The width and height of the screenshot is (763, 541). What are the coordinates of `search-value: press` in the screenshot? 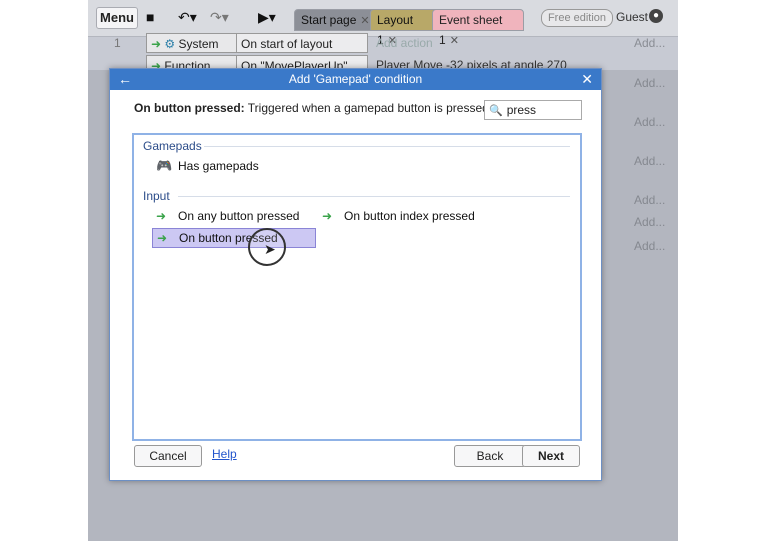 It's located at (521, 110).